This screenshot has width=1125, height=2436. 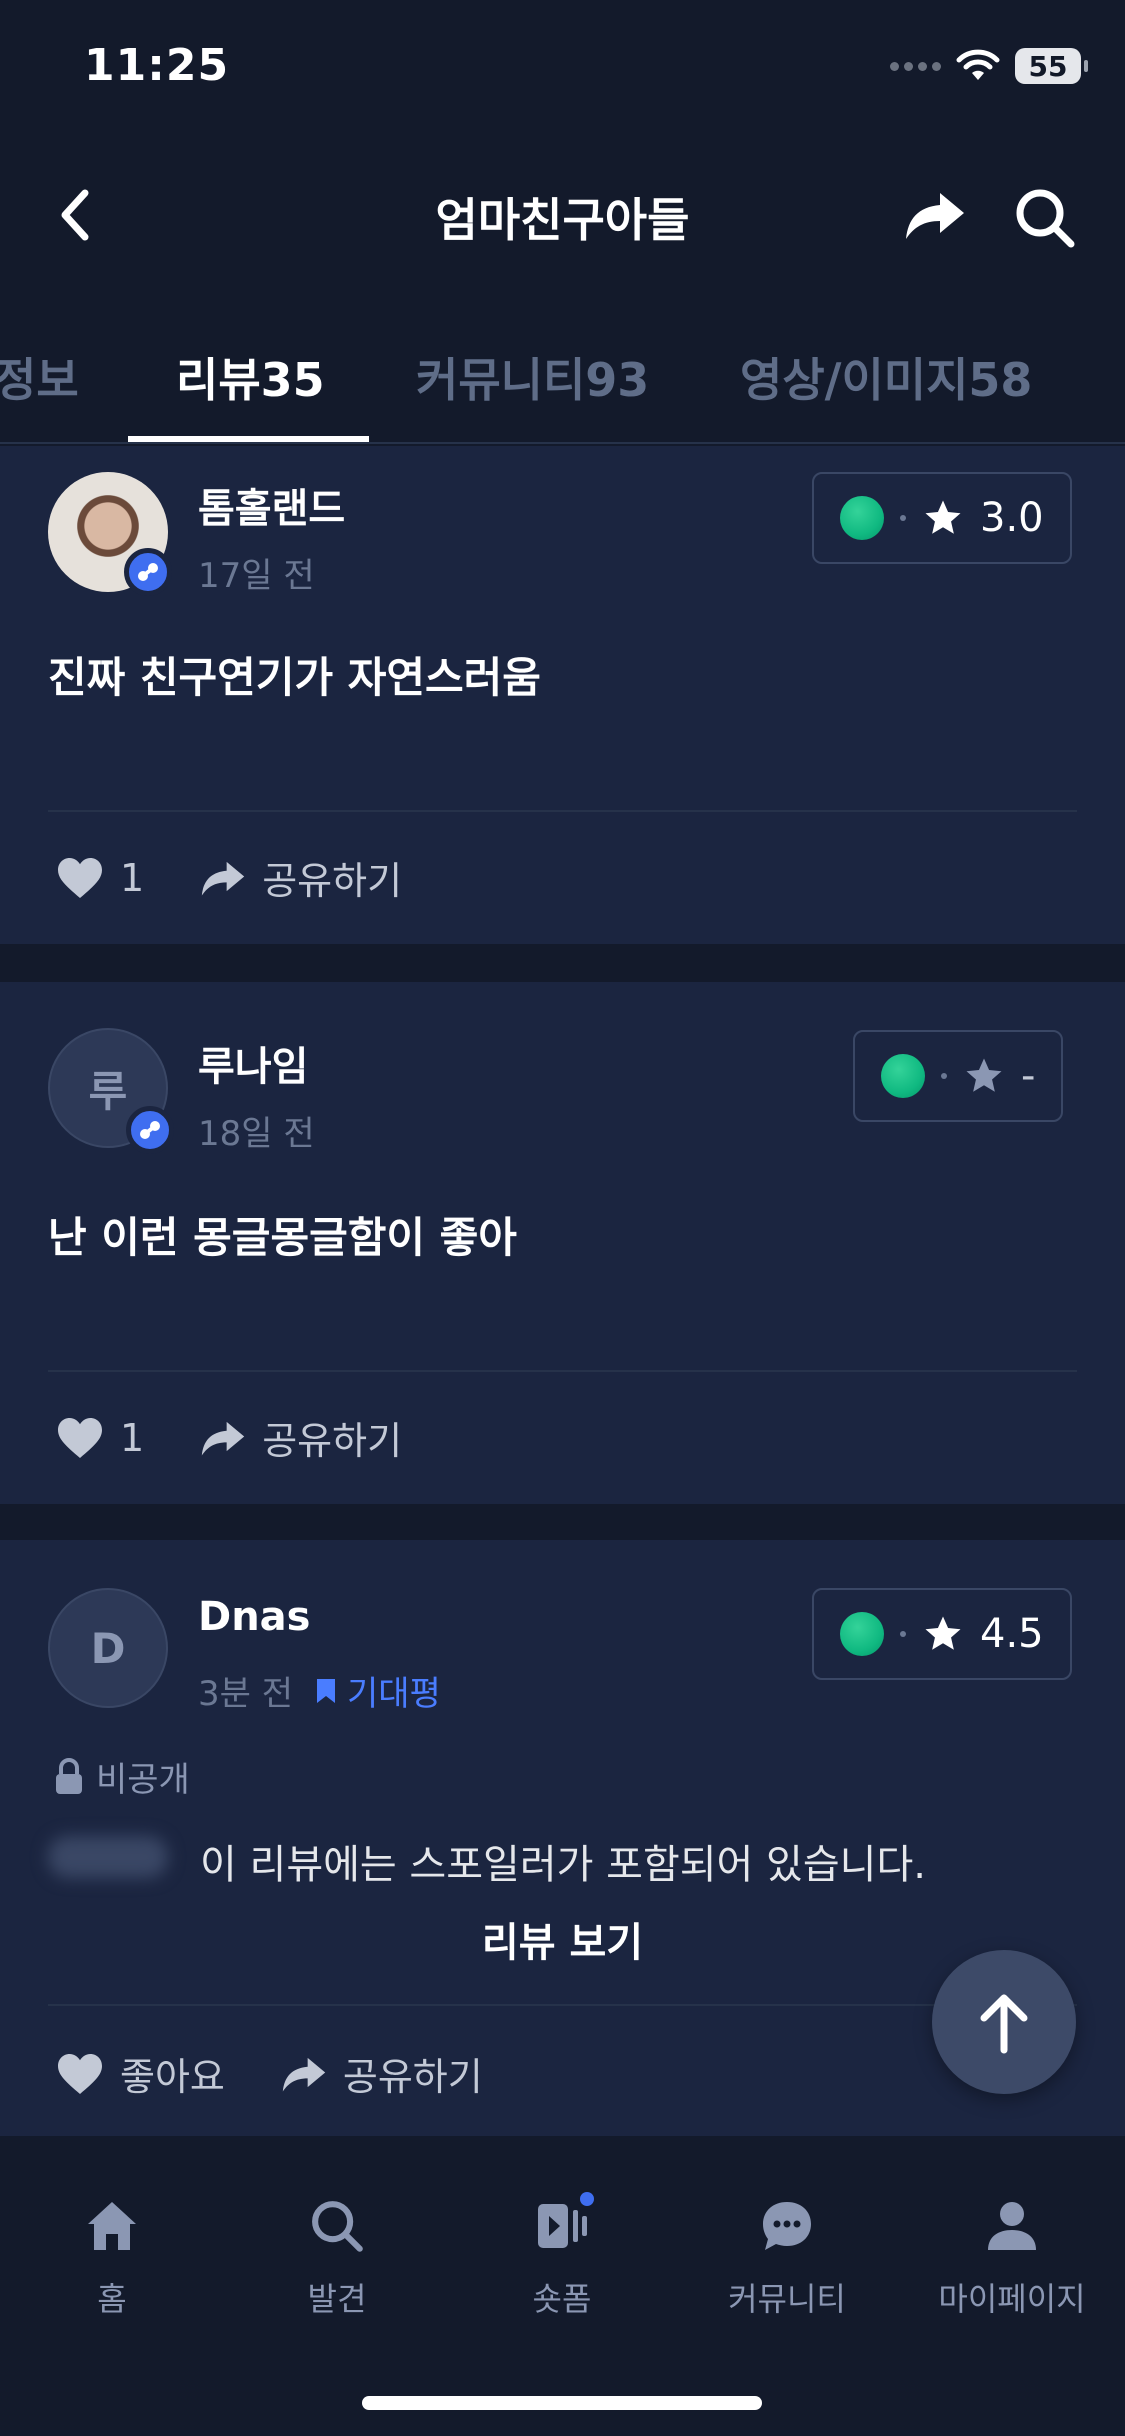 I want to click on arrow-up-icon, so click(x=1004, y=2024).